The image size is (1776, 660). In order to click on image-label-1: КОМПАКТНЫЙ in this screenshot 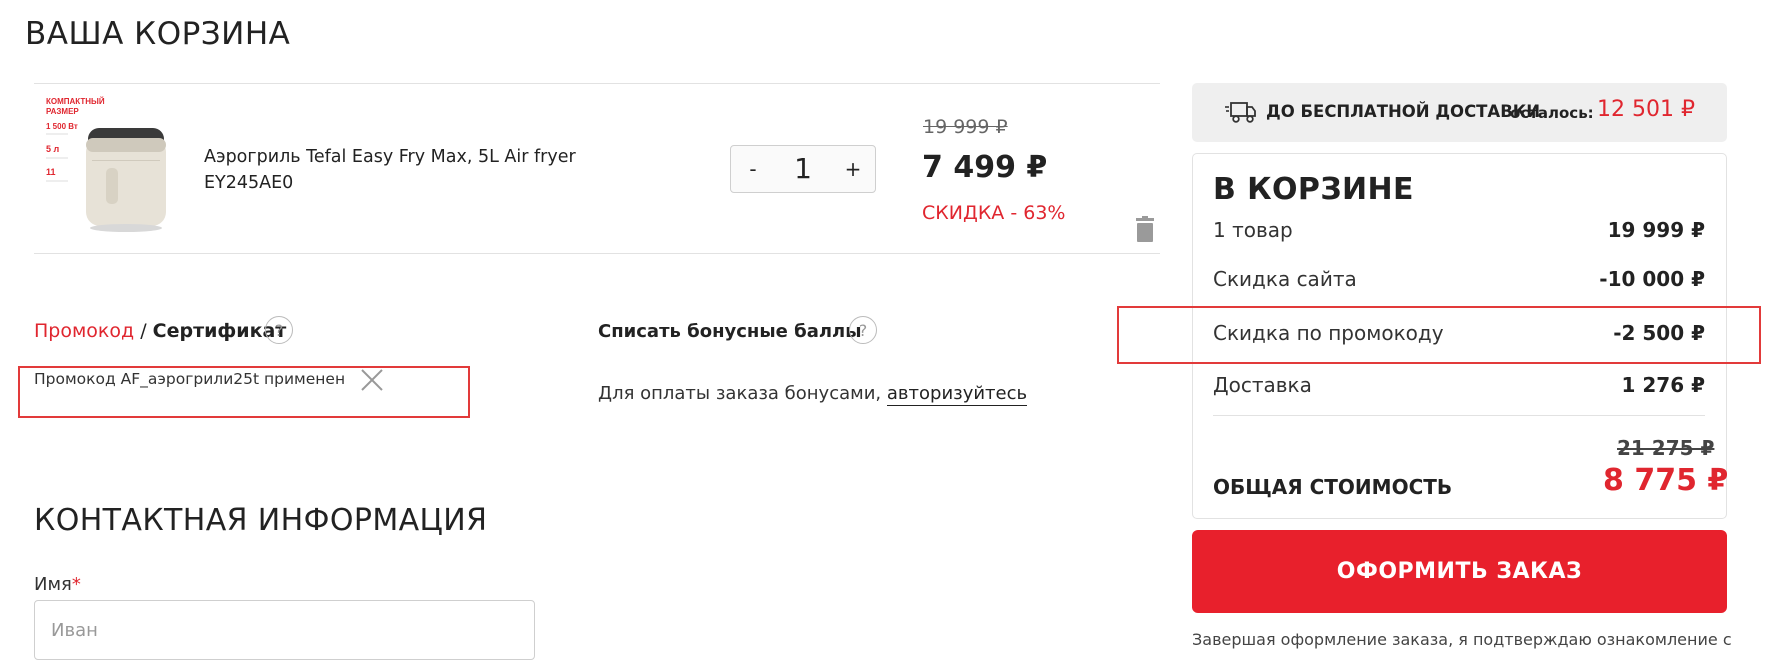, I will do `click(75, 101)`.